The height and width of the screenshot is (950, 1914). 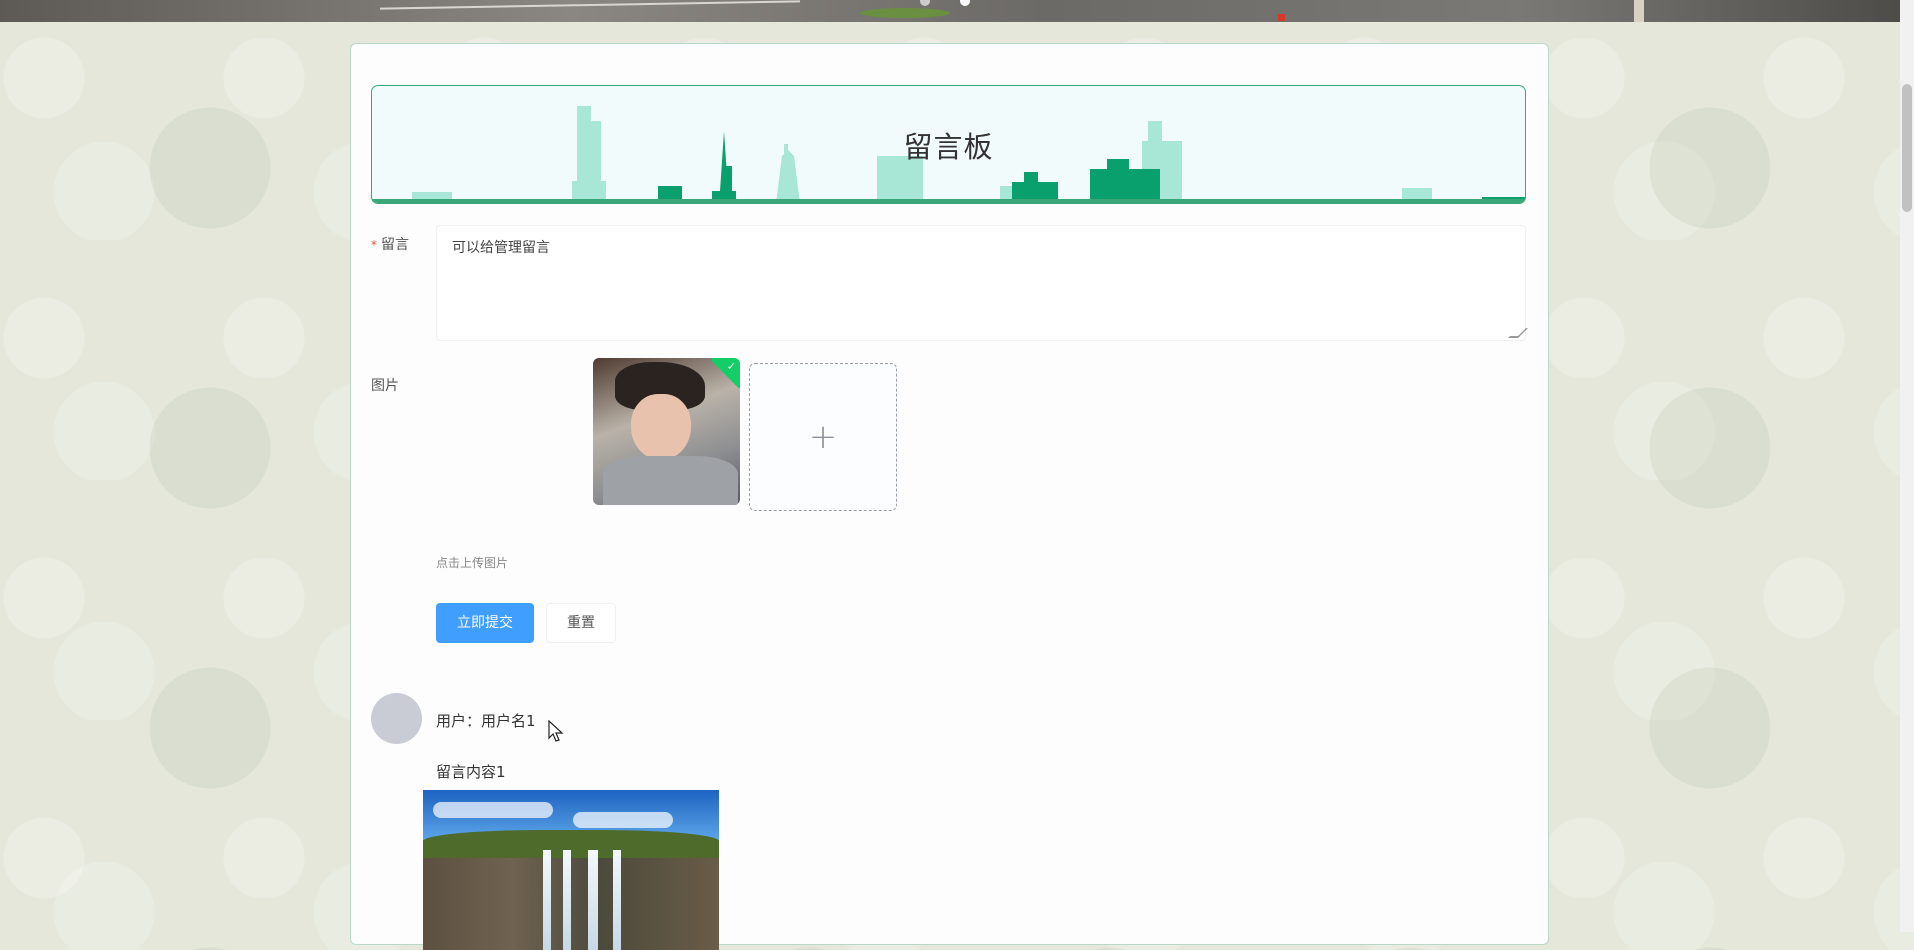 I want to click on scrollbar-thumb, so click(x=1907, y=148).